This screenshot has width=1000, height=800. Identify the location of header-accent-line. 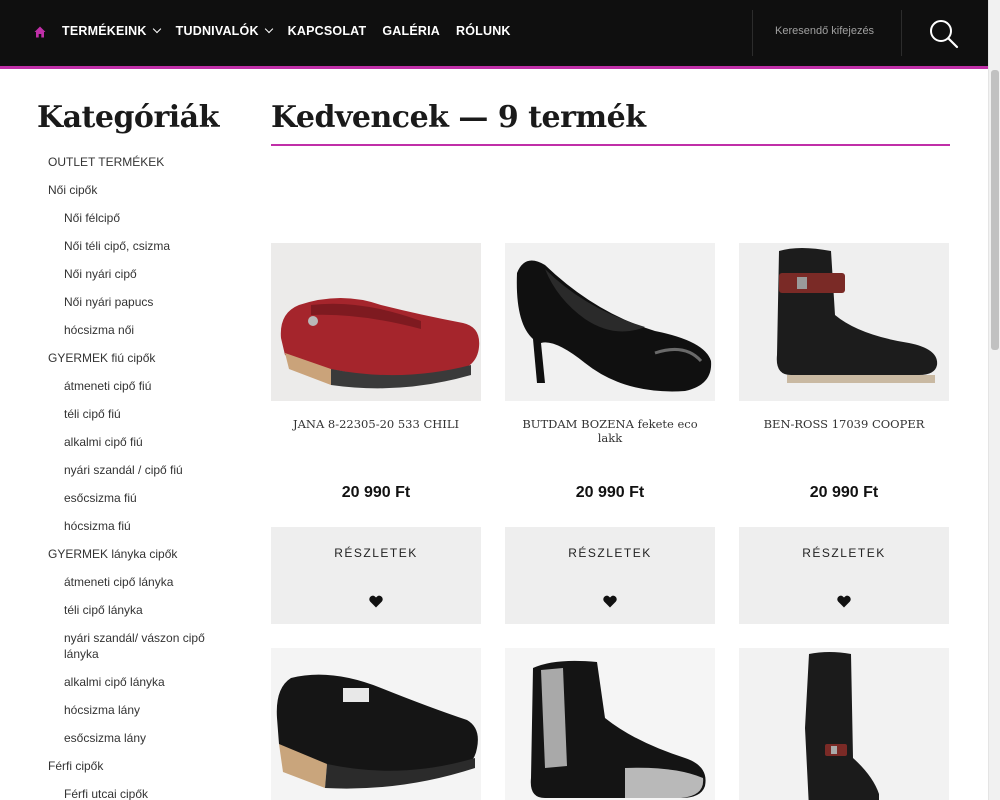
(494, 67).